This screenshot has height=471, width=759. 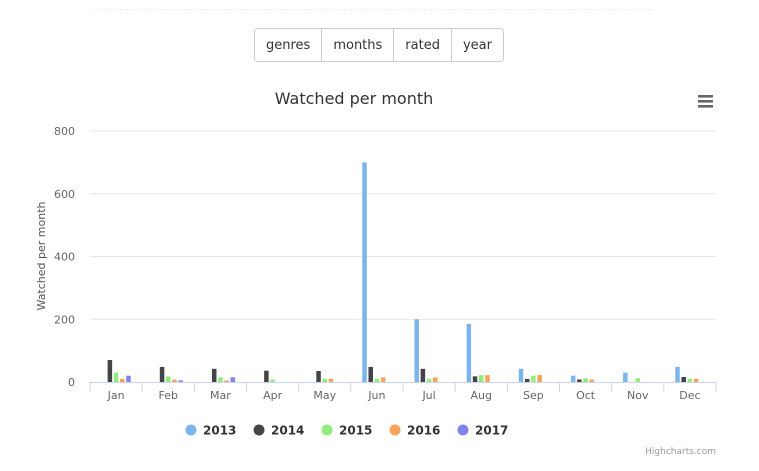 What do you see at coordinates (435, 379) in the screenshot?
I see `bar-2016-jul` at bounding box center [435, 379].